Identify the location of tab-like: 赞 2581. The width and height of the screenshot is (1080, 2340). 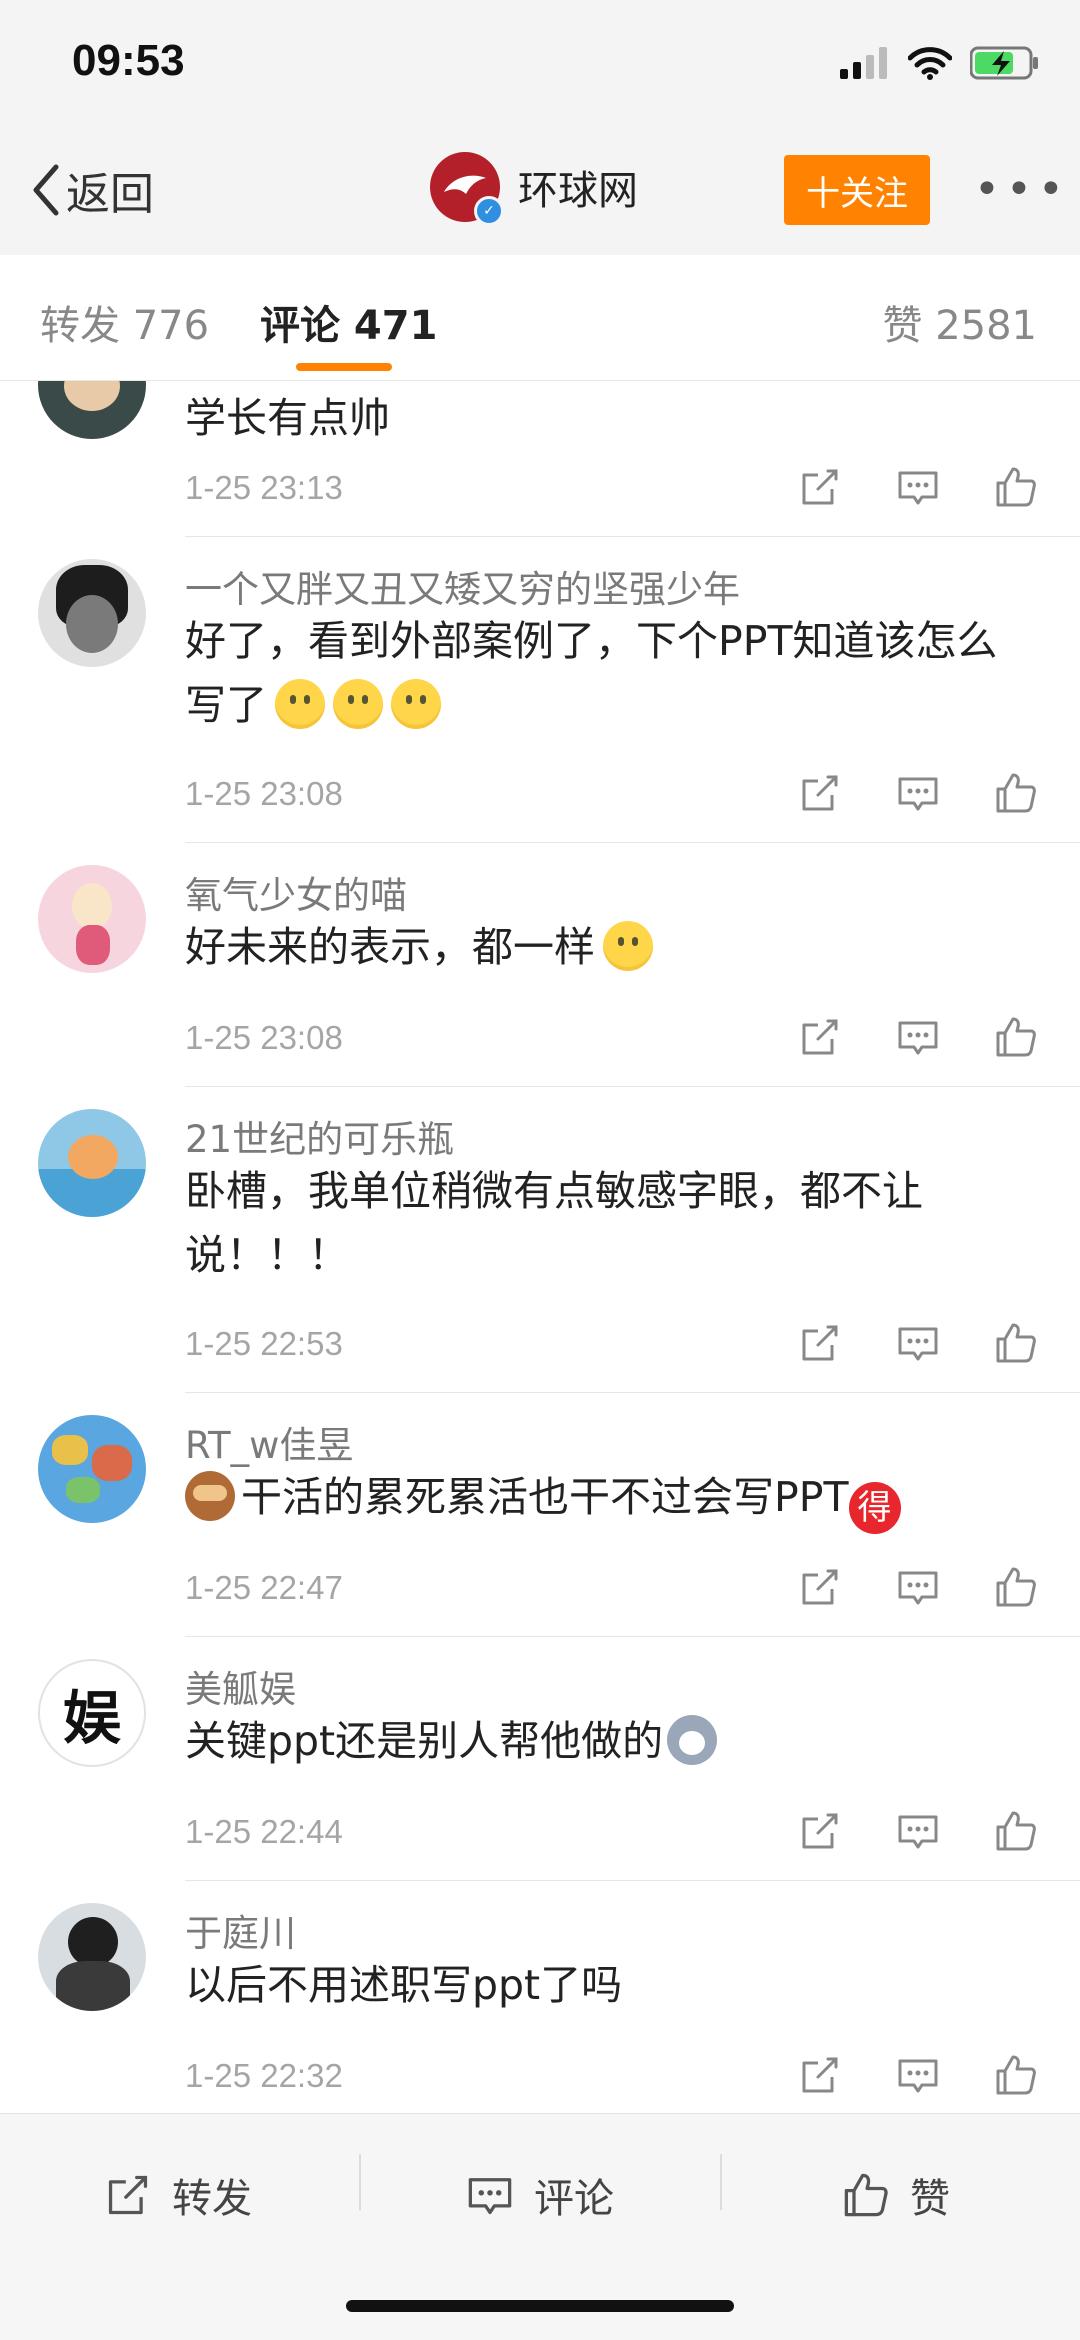
(959, 322).